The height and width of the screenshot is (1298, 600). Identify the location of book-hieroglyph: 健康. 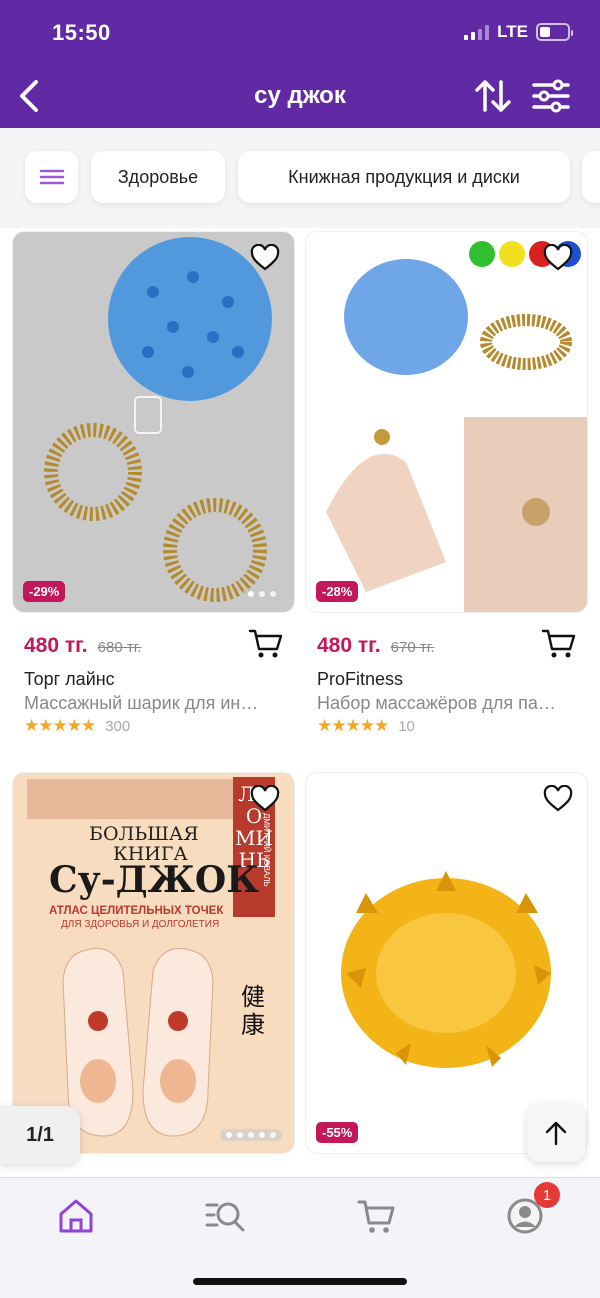
(253, 1011).